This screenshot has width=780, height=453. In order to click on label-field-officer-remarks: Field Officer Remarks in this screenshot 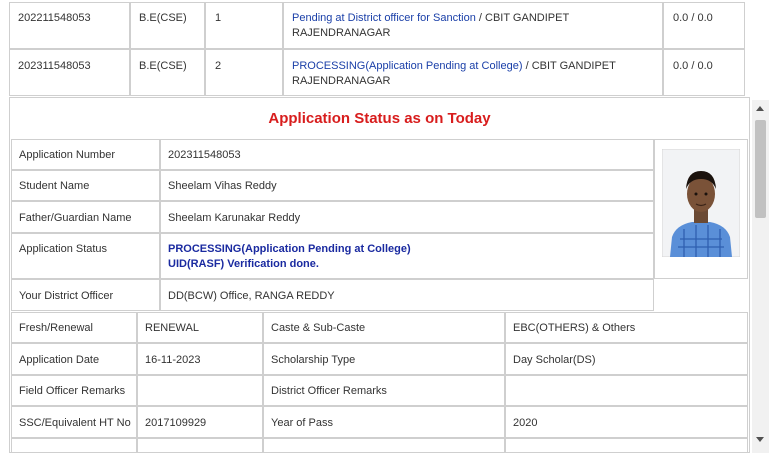, I will do `click(72, 391)`.